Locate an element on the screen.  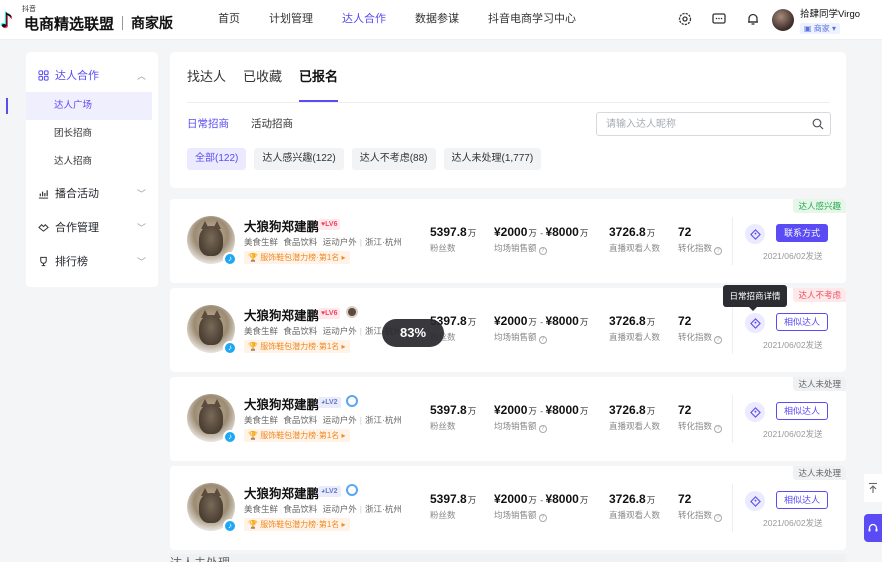
metric-viewers: 3726.8万 直播观看人数 is located at coordinates (635, 239).